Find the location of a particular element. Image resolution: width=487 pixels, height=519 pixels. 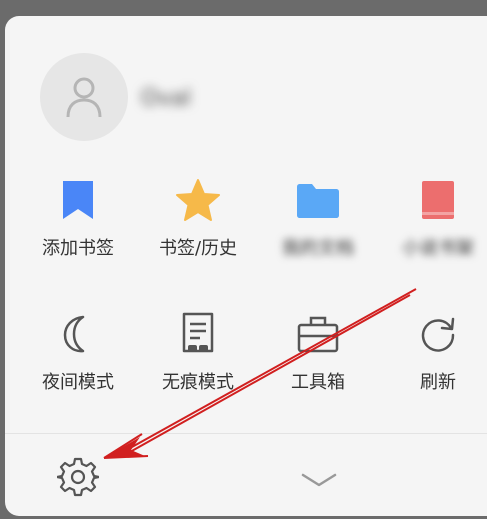

moon-icon is located at coordinates (74, 334).